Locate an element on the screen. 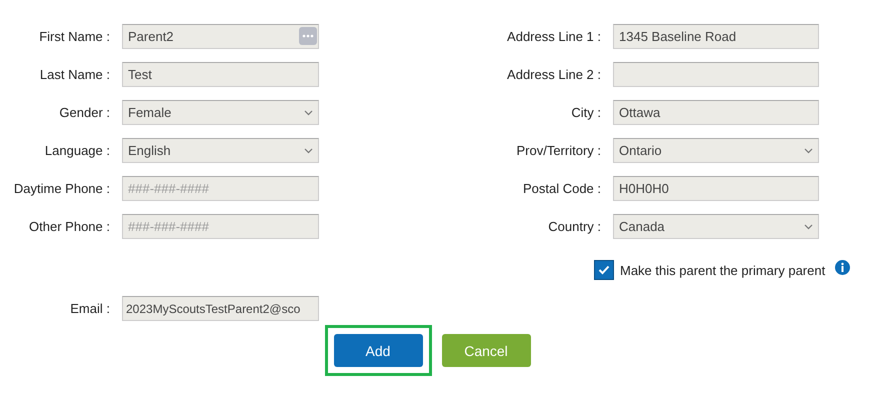 The width and height of the screenshot is (895, 412). field-label: Language : is located at coordinates (77, 150).